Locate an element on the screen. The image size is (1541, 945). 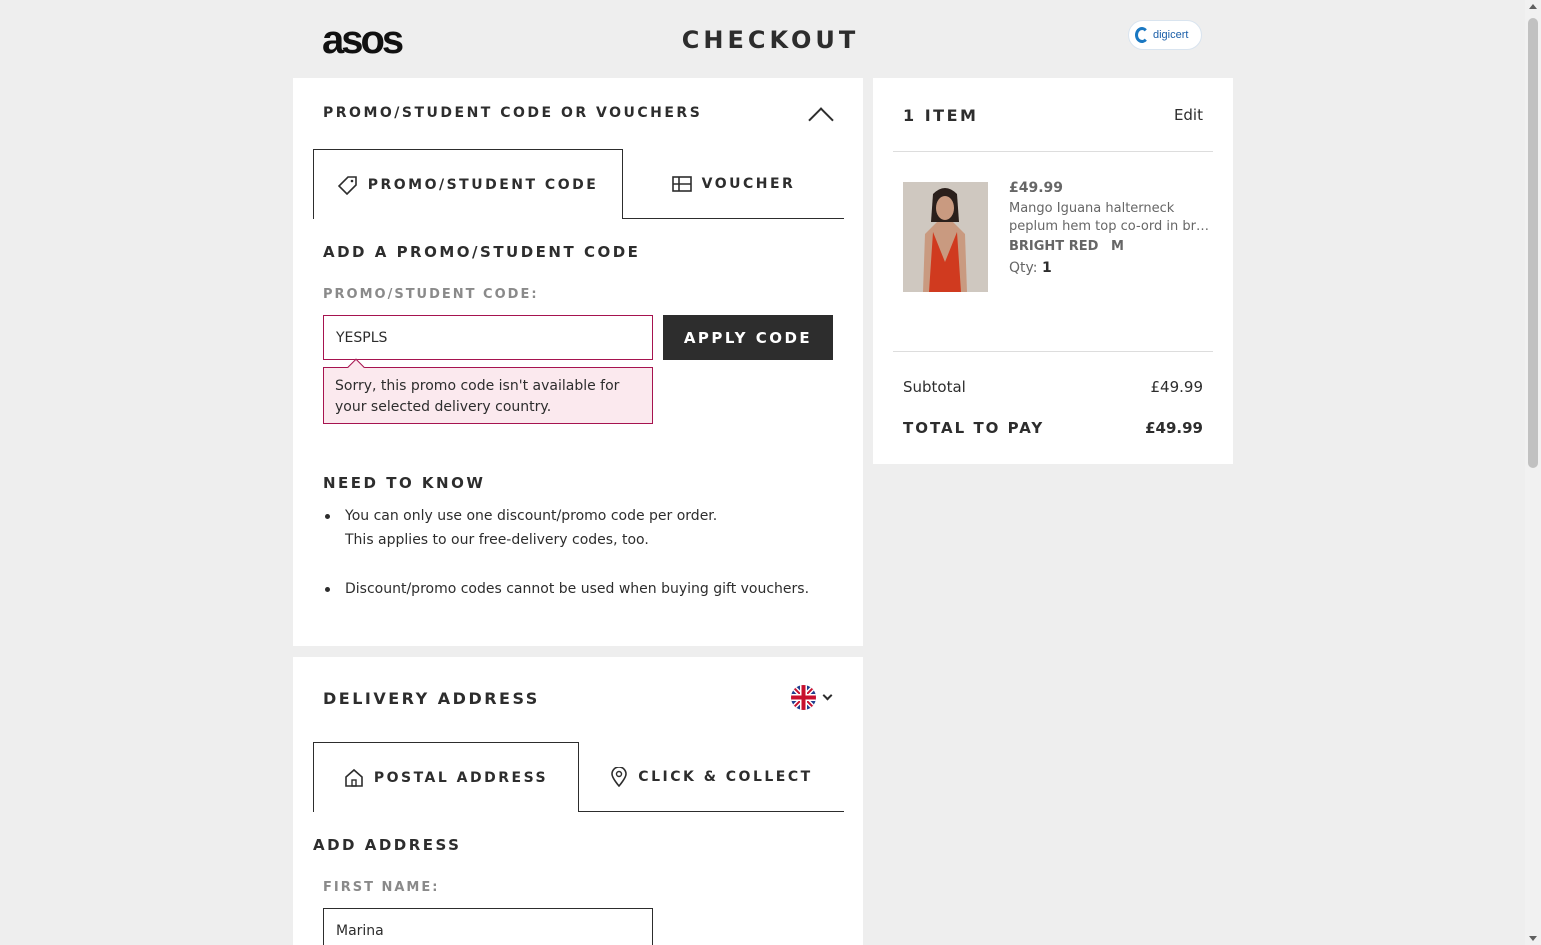
uk-flag-icon is located at coordinates (803, 697).